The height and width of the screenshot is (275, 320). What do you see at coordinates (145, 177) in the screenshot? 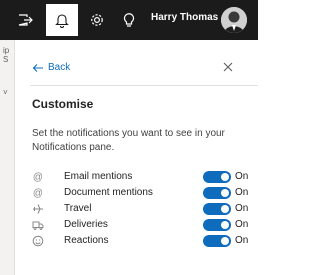
I see `list-item: @ Email mentions On` at bounding box center [145, 177].